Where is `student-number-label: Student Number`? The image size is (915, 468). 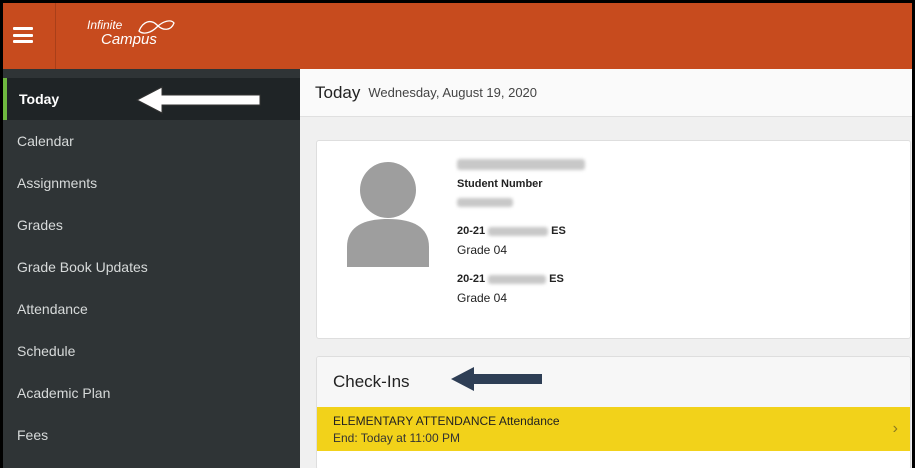 student-number-label: Student Number is located at coordinates (500, 184).